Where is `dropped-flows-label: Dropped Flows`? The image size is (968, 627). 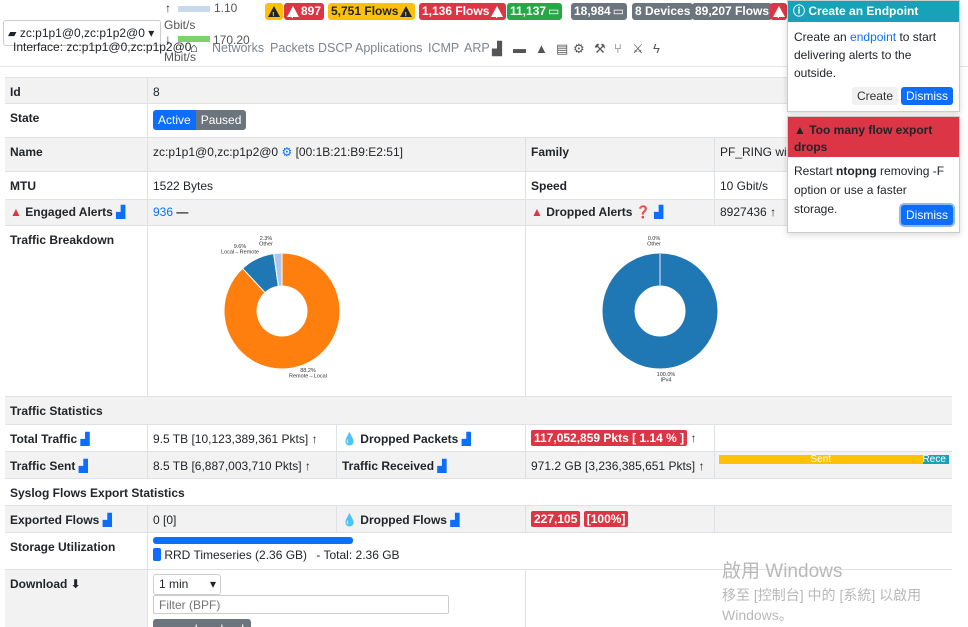
dropped-flows-label: Dropped Flows is located at coordinates (403, 520).